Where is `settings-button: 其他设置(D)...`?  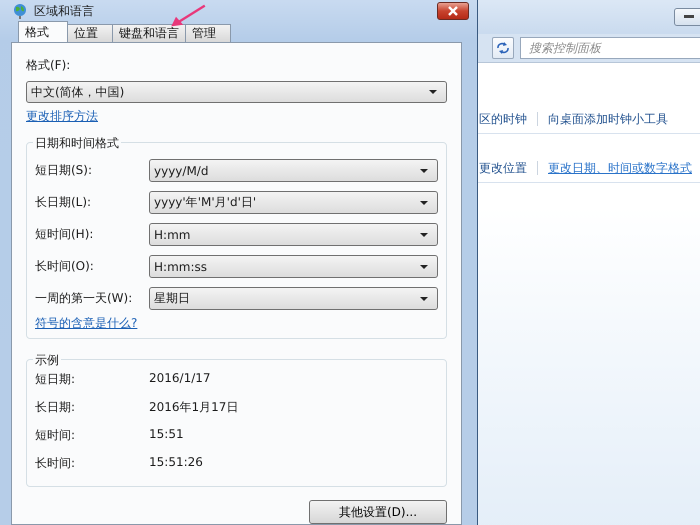 settings-button: 其他设置(D)... is located at coordinates (378, 512).